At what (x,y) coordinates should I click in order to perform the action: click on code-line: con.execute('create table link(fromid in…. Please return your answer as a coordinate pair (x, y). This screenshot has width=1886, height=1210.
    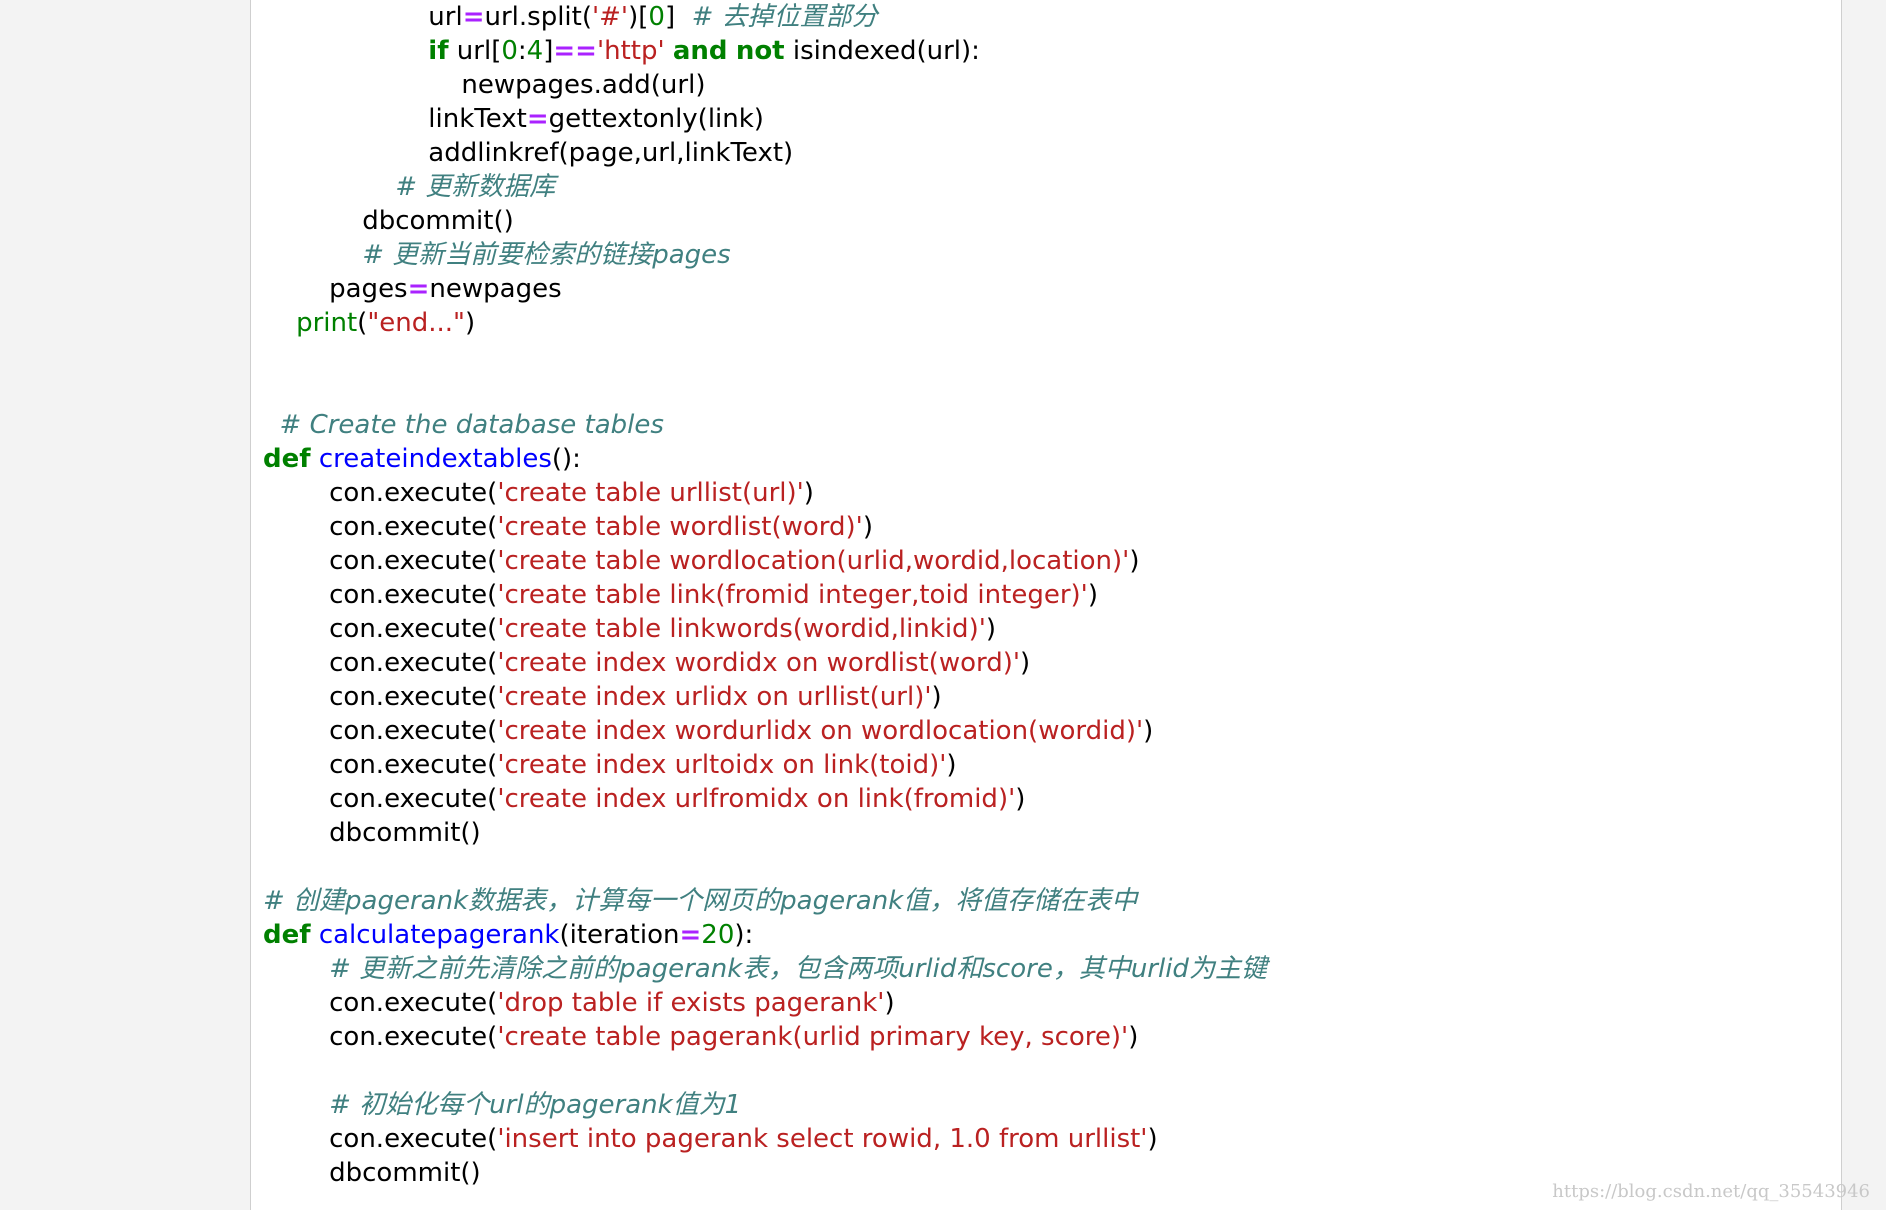
    Looking at the image, I should click on (765, 595).